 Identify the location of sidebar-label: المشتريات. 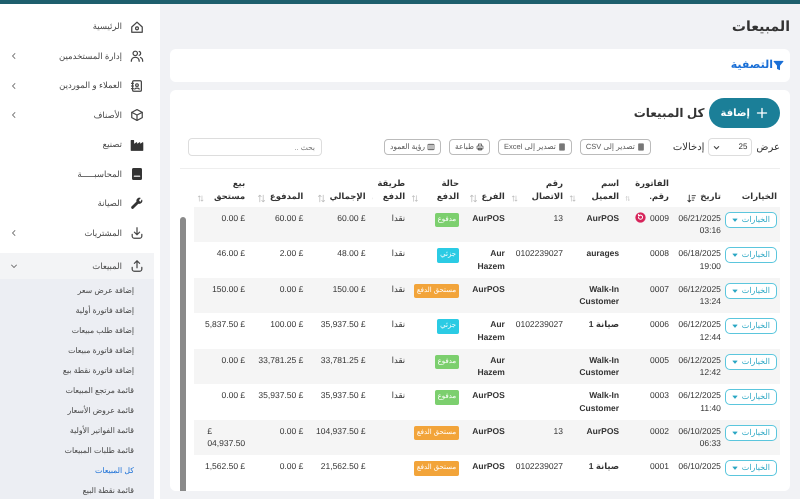
(103, 233).